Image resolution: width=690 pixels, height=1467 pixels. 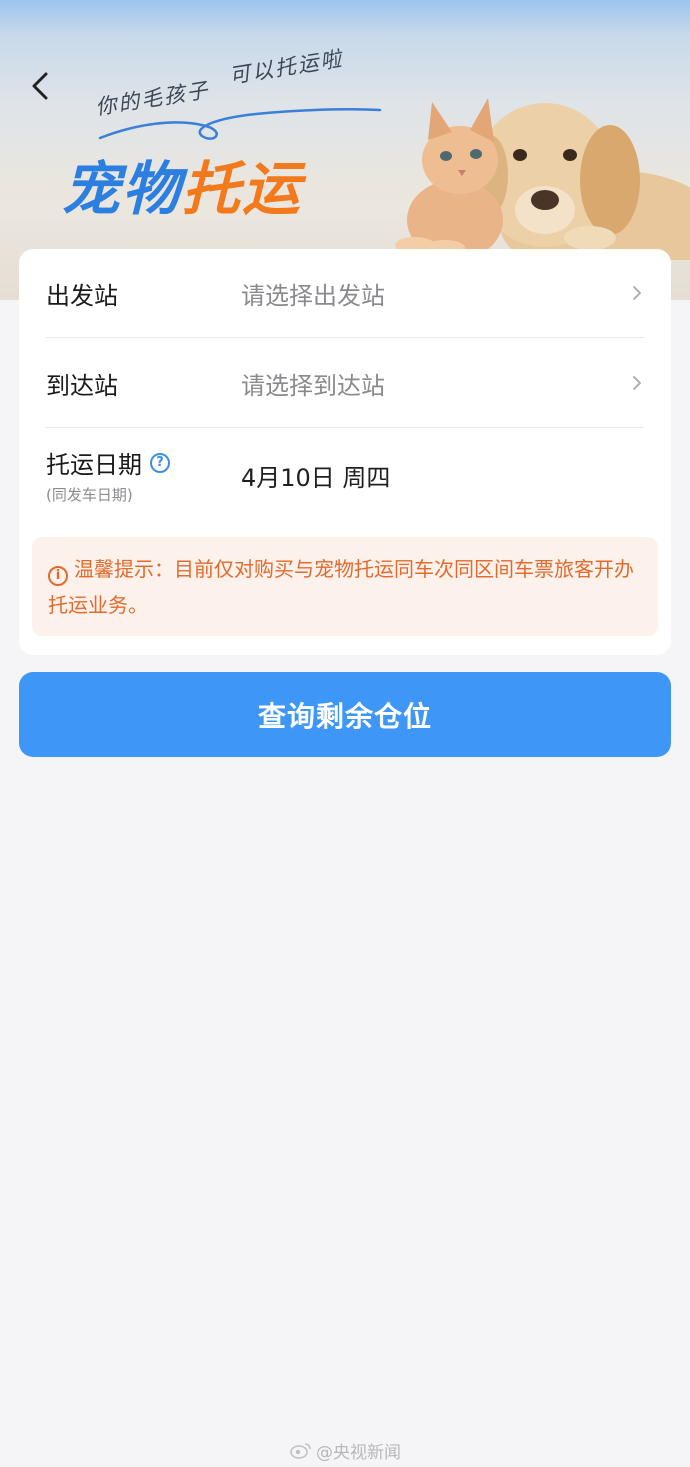 I want to click on arrival-value: 请选择到达站, so click(x=313, y=385).